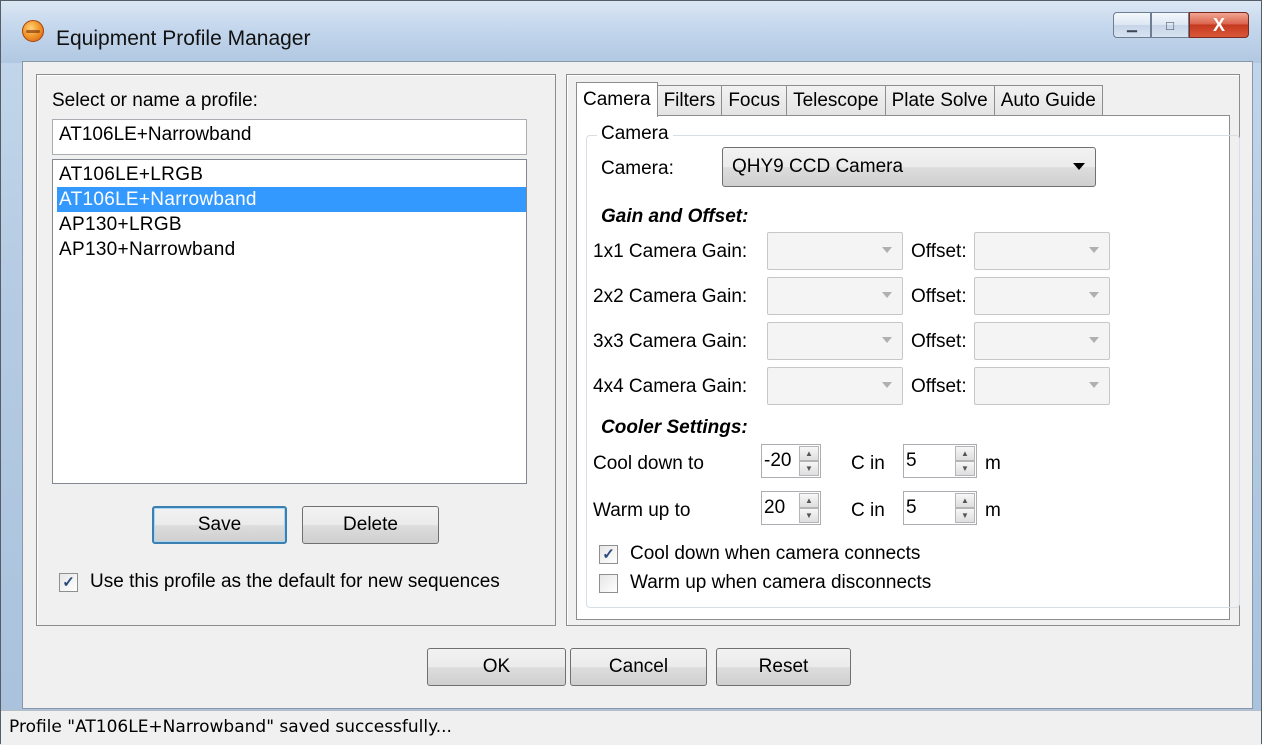 The height and width of the screenshot is (745, 1262). What do you see at coordinates (939, 341) in the screenshot?
I see `offset-3x3-label: Offset:` at bounding box center [939, 341].